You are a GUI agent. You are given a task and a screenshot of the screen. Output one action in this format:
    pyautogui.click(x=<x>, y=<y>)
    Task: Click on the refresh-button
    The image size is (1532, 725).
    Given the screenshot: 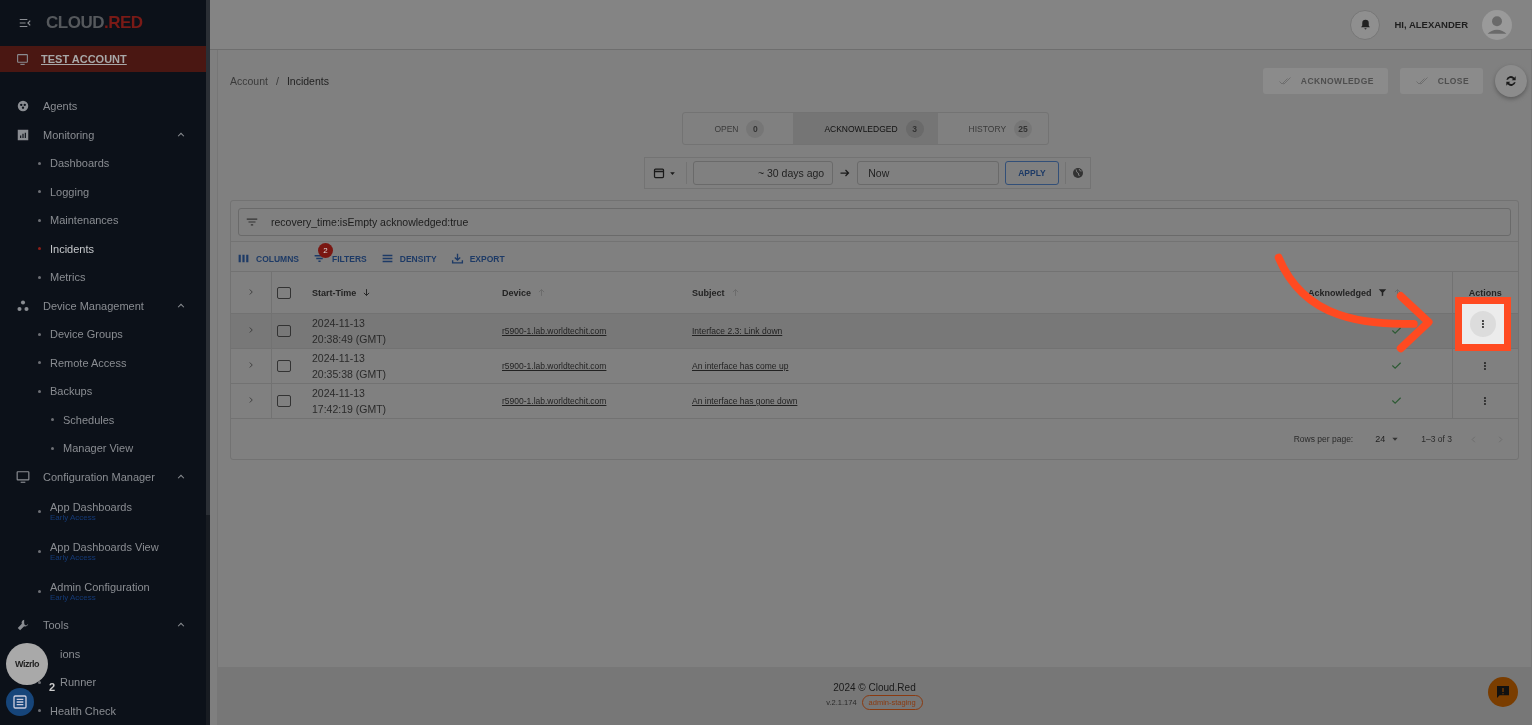 What is the action you would take?
    pyautogui.click(x=1511, y=81)
    